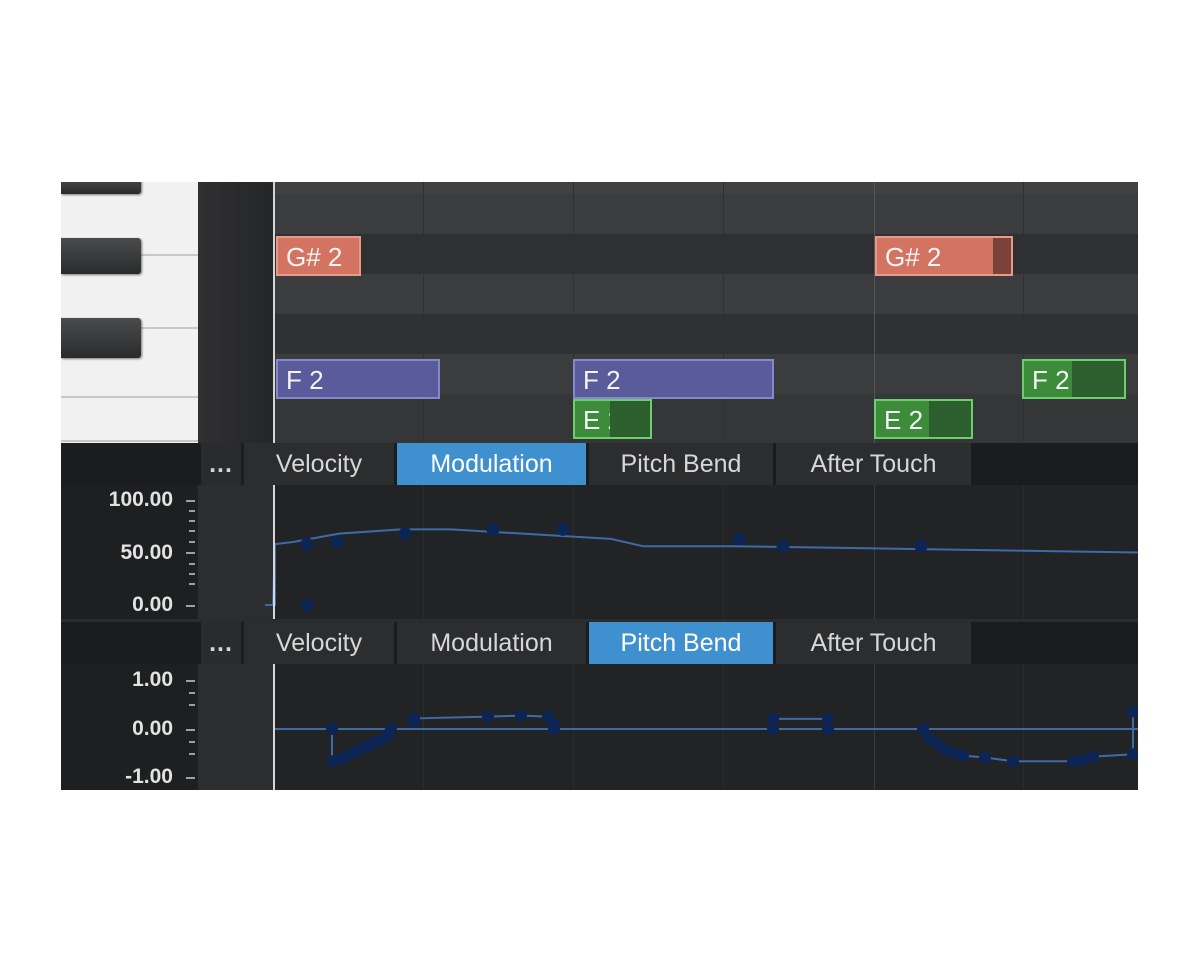 The image size is (1200, 972). I want to click on axis-label-max: 1.00, so click(152, 679).